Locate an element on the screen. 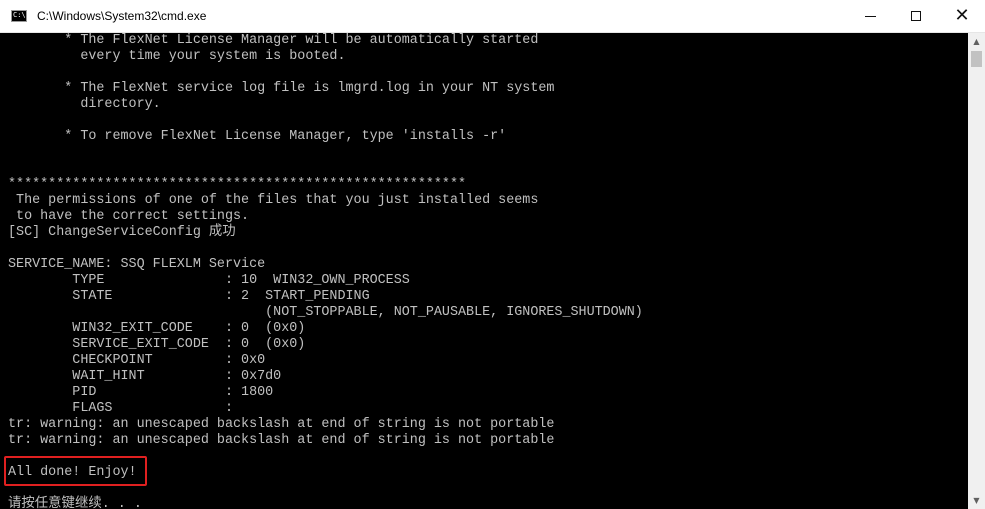  console-line: FLAGS : is located at coordinates (120, 408).